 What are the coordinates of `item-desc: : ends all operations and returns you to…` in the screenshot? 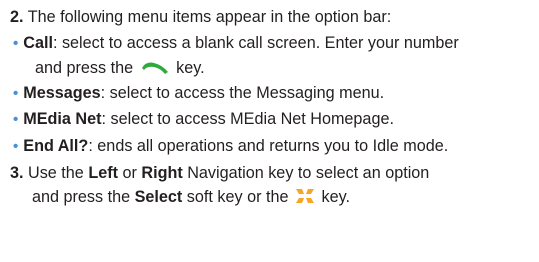 It's located at (268, 146).